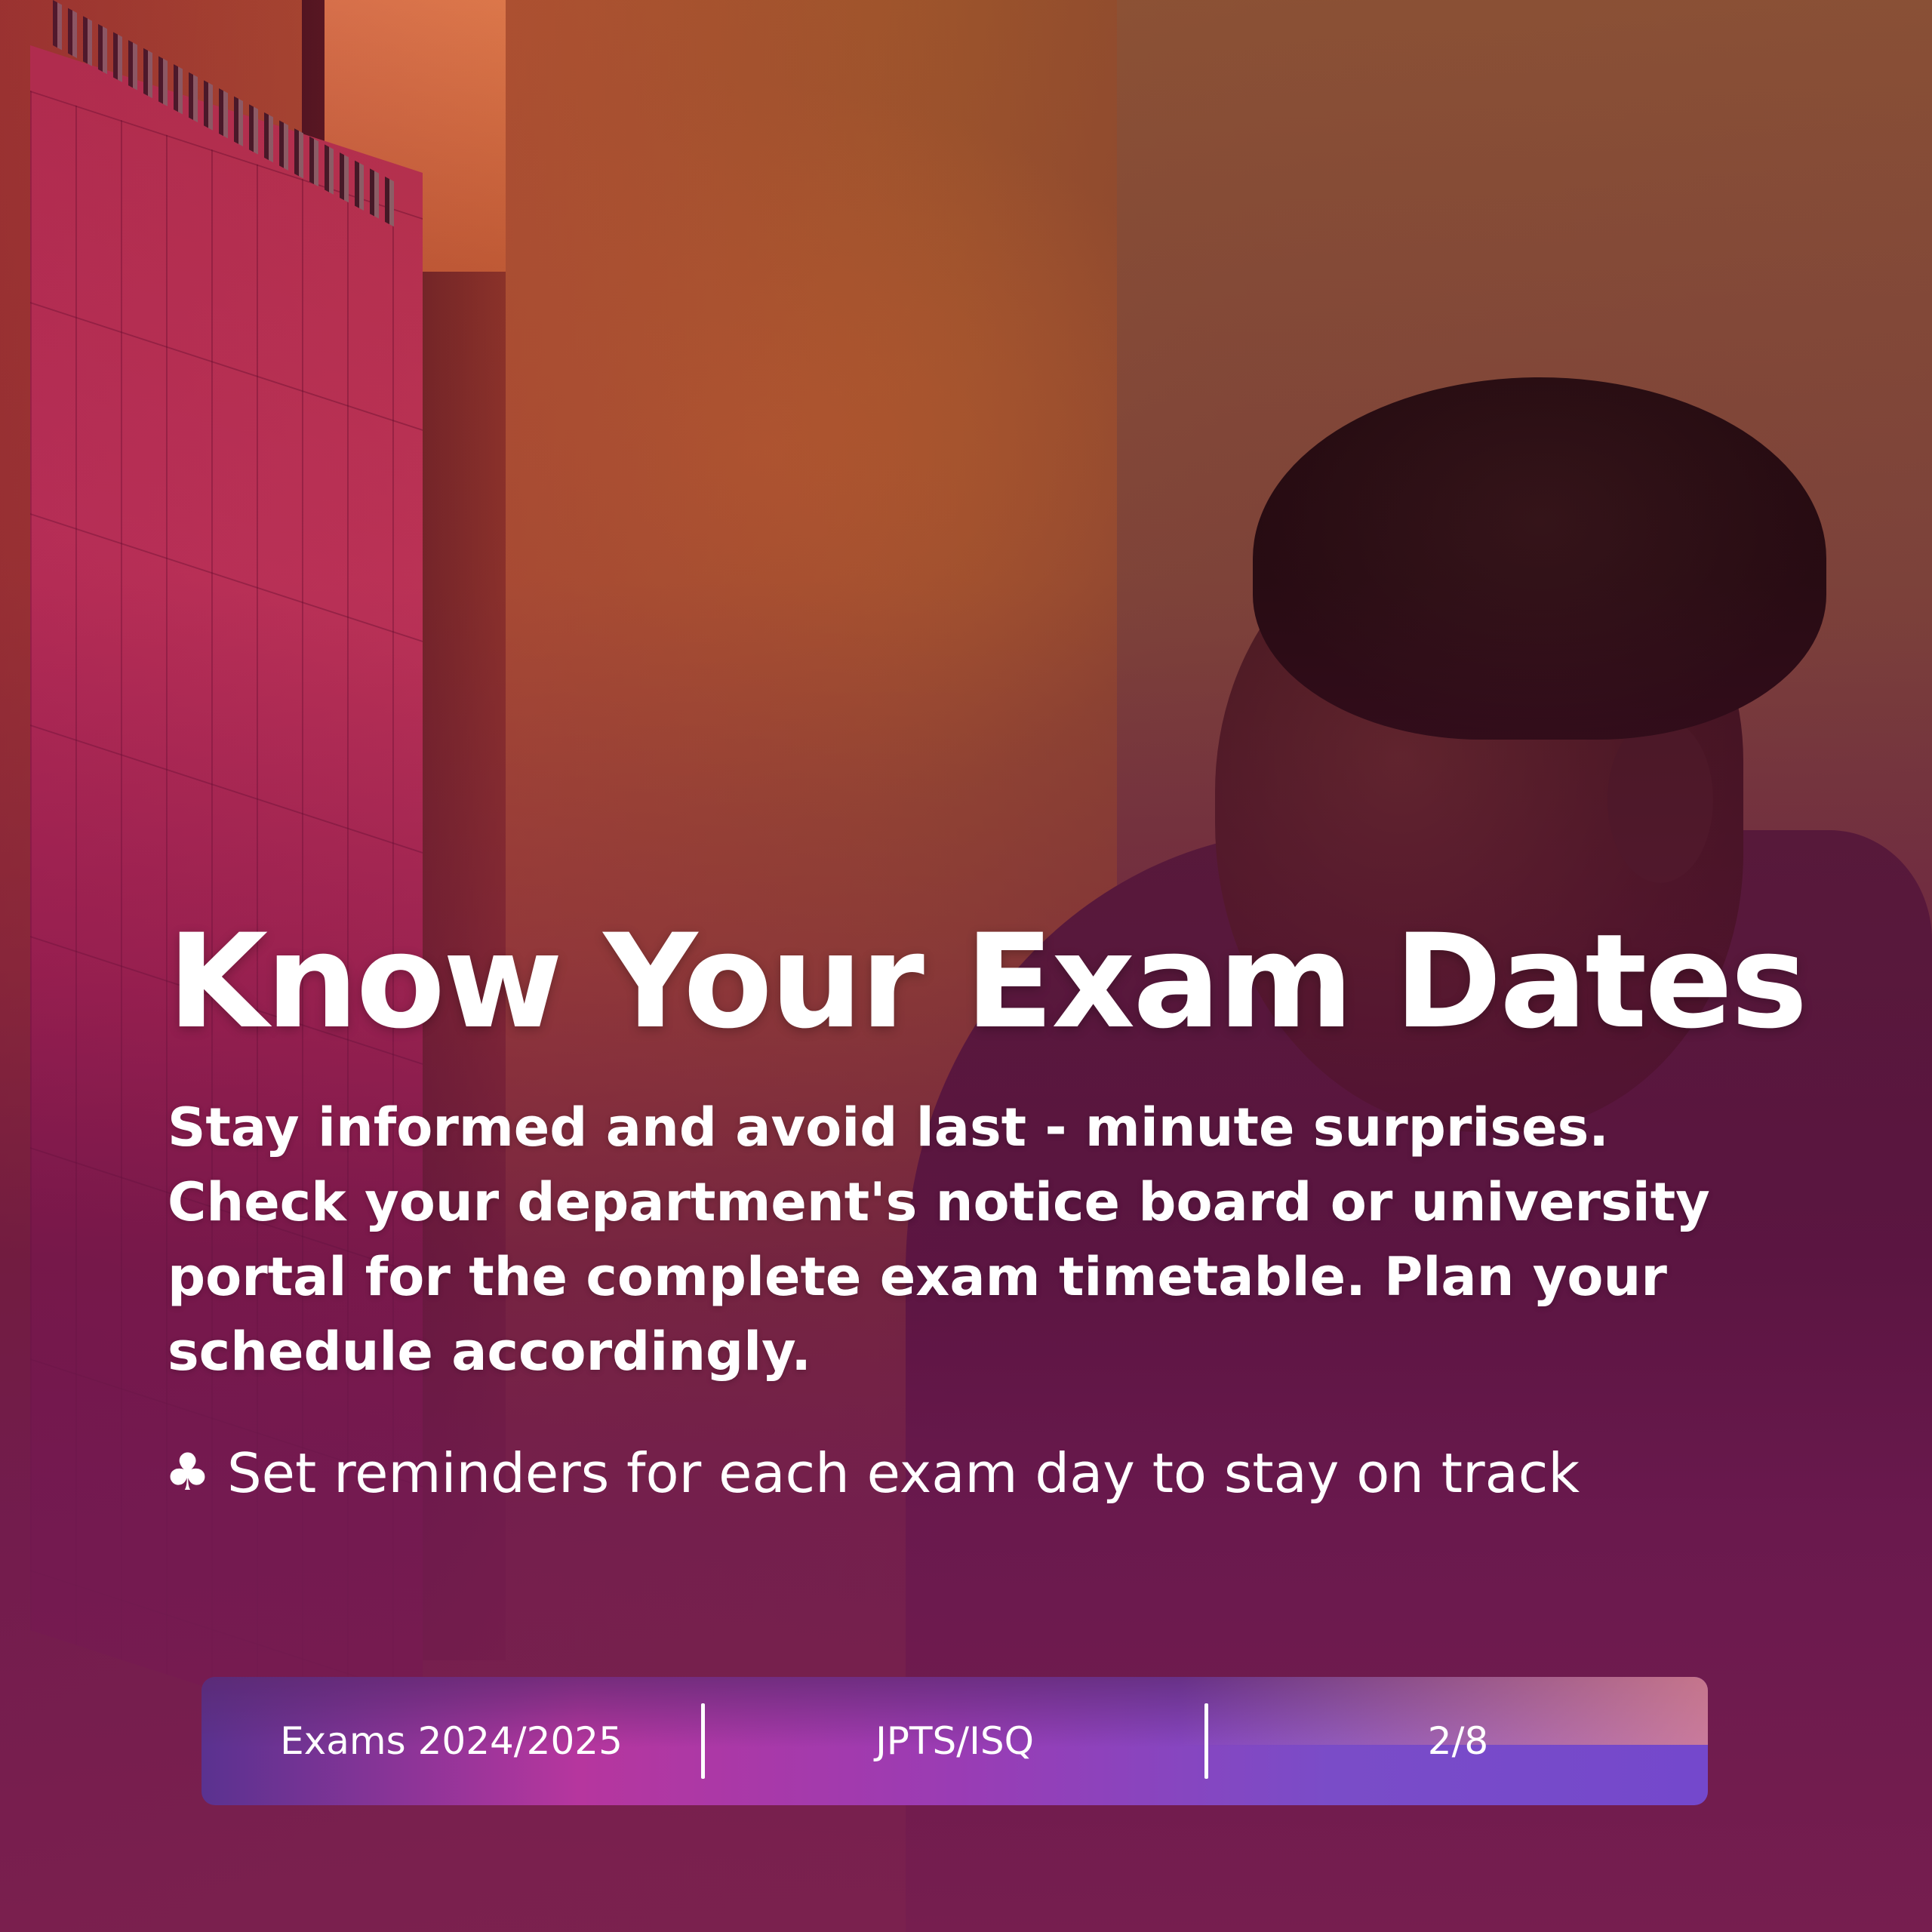 The image size is (1932, 1932). Describe the element at coordinates (188, 1473) in the screenshot. I see `club-icon: ♣` at that location.